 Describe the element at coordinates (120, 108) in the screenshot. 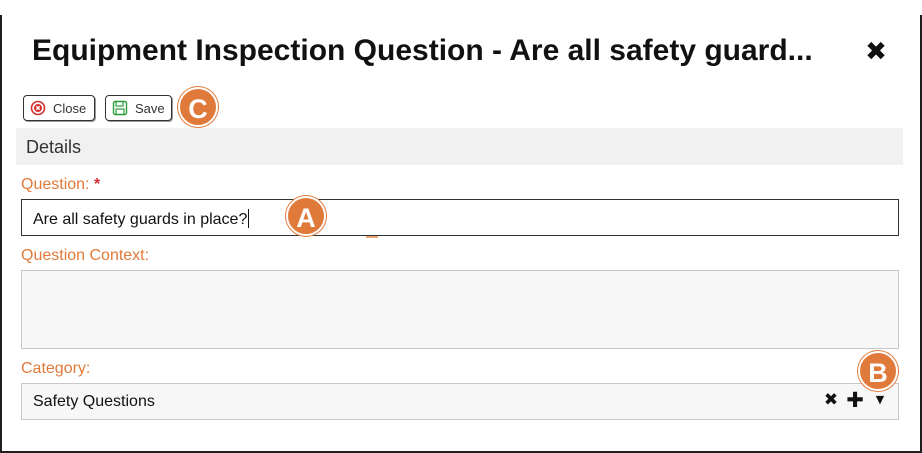

I see `floppy-disk-icon` at that location.